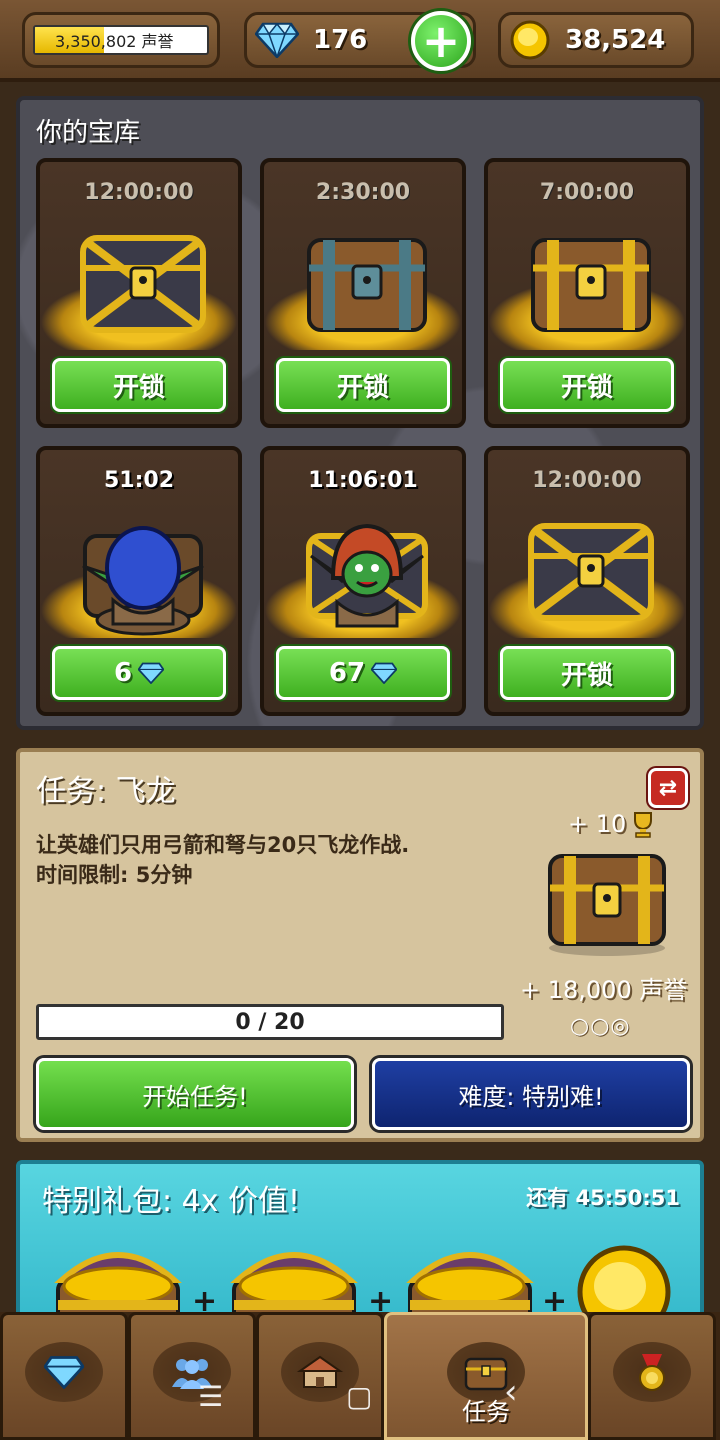  What do you see at coordinates (320, 1371) in the screenshot?
I see `village-icon` at bounding box center [320, 1371].